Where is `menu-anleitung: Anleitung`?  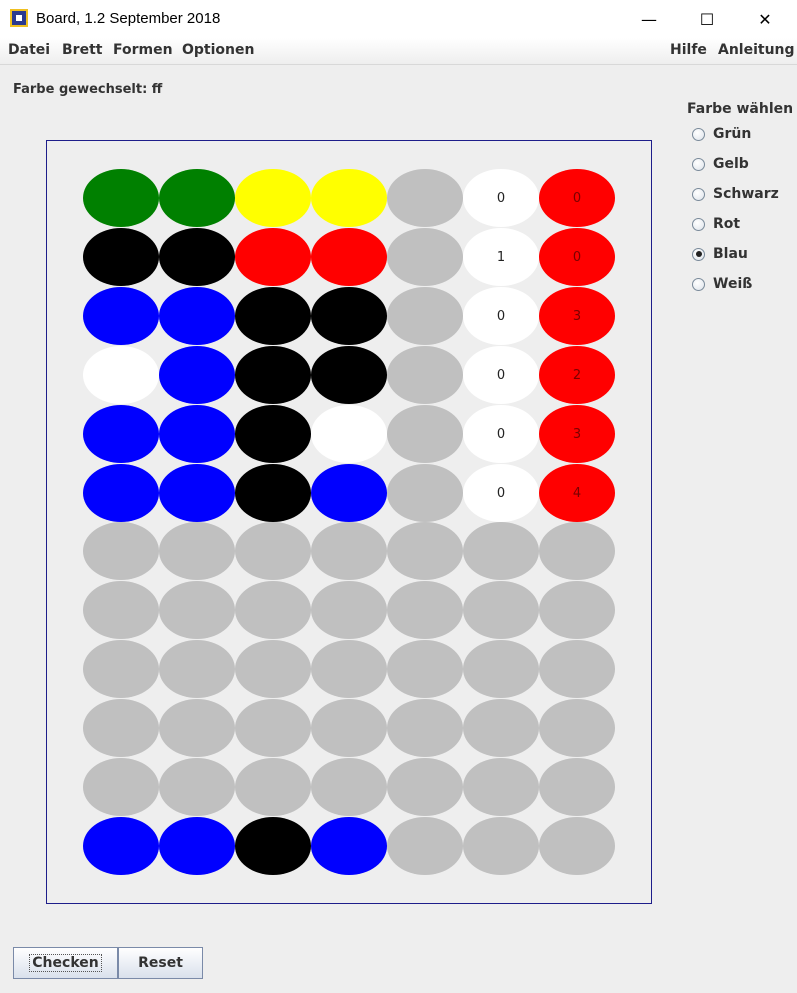
menu-anleitung: Anleitung is located at coordinates (756, 50).